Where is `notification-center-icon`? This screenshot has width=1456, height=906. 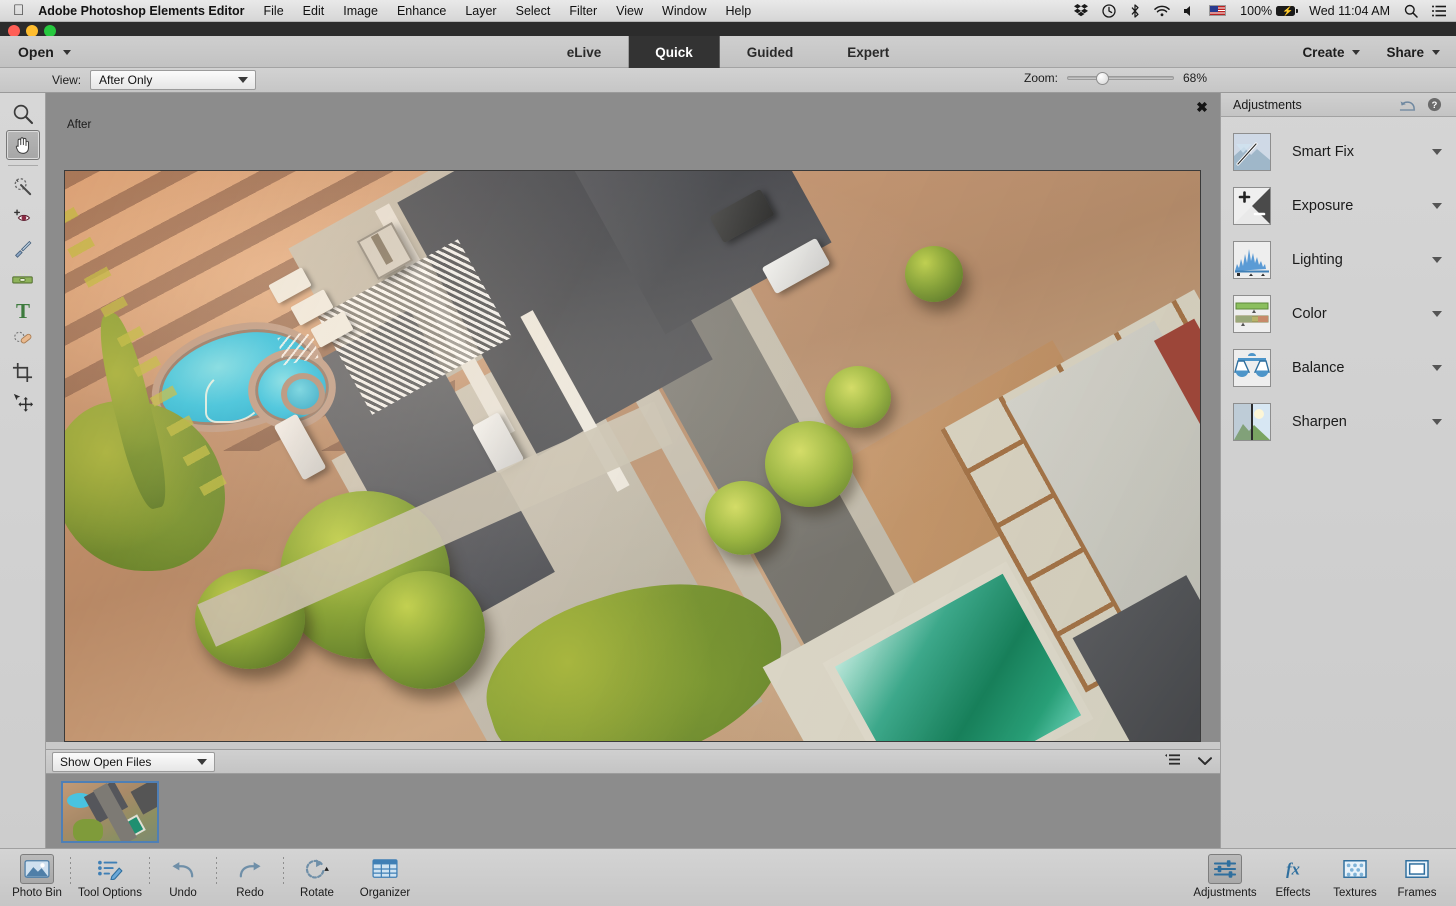 notification-center-icon is located at coordinates (1439, 11).